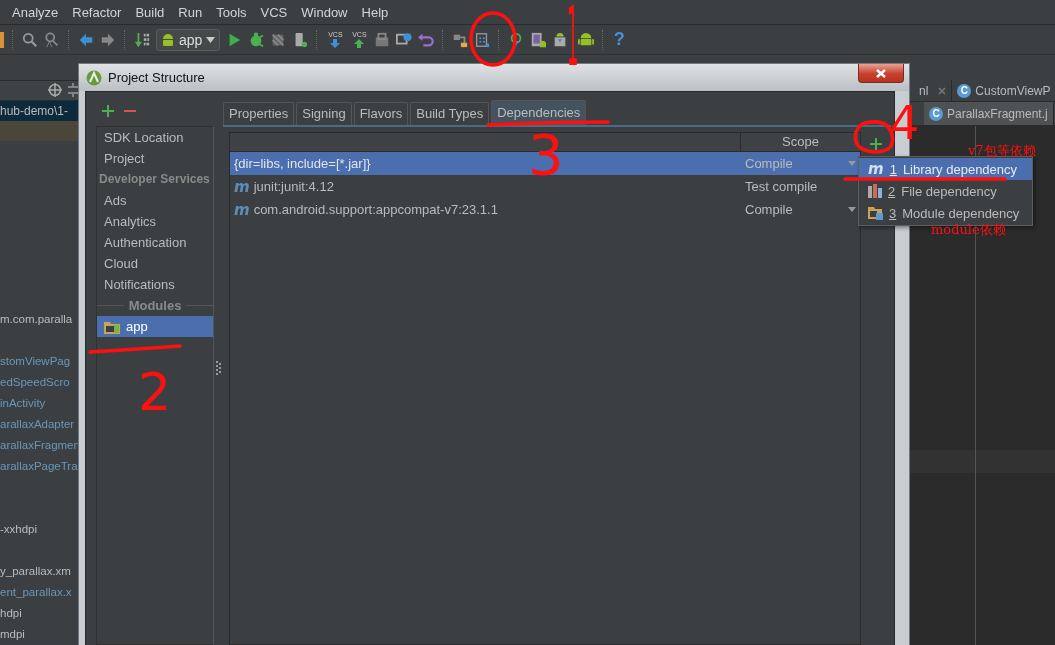 This screenshot has height=645, width=1055. Describe the element at coordinates (256, 39) in the screenshot. I see `debug-icon` at that location.